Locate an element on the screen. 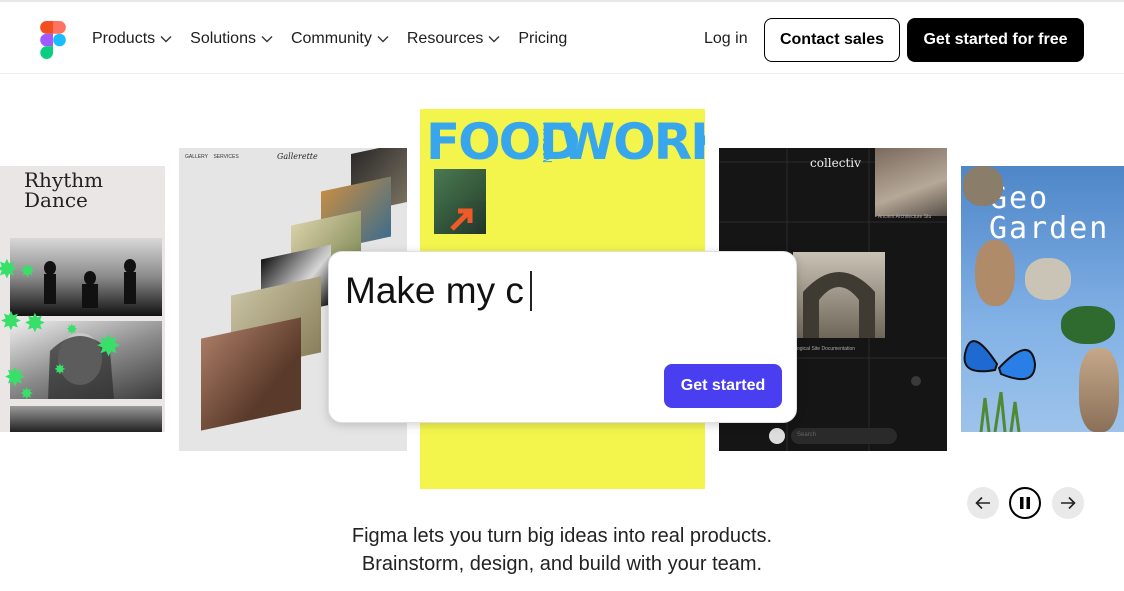  carousel-card-rhythm-dance: Rhythm Dance ✸ ✸ ✸ ✸ ✸ ✸ ✸ ✸ ✸ is located at coordinates (82, 299).